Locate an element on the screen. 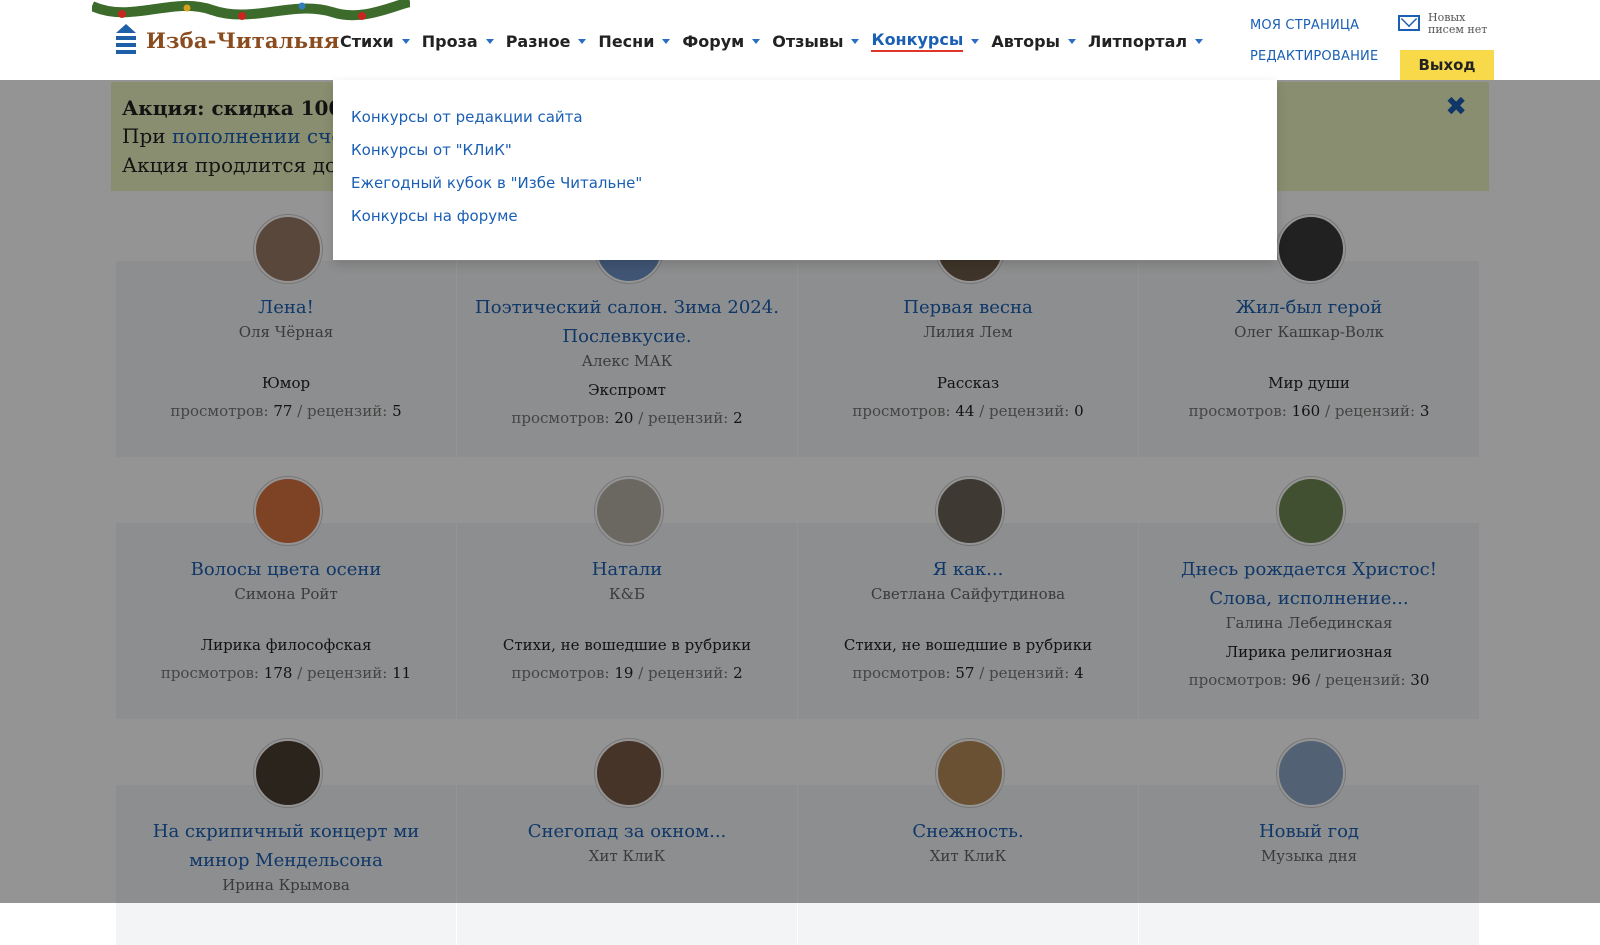 This screenshot has width=1600, height=945. nav-item-raznoe: Разное is located at coordinates (546, 41).